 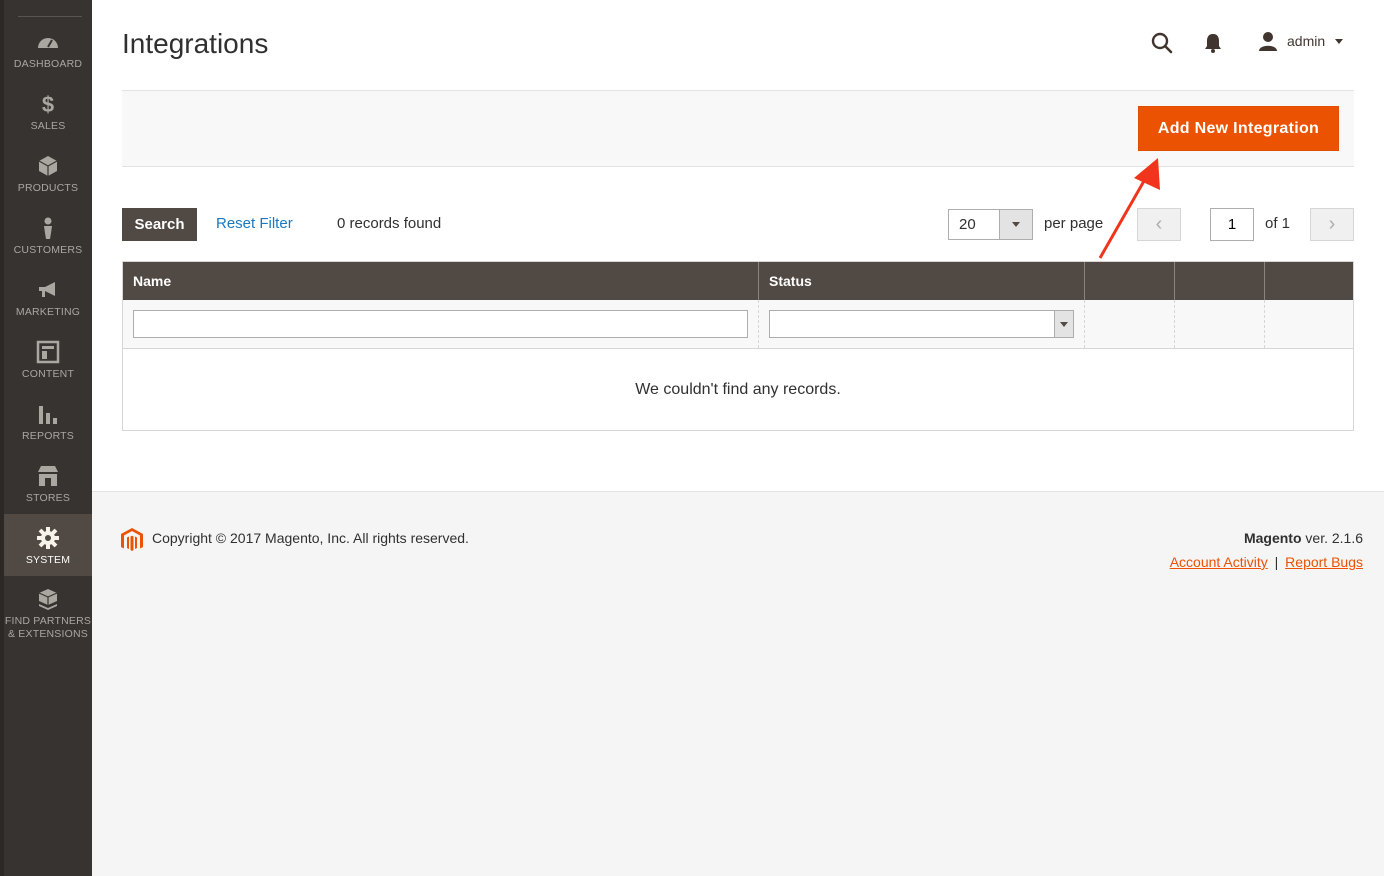 I want to click on sidebar-item-label: SALES, so click(x=48, y=126).